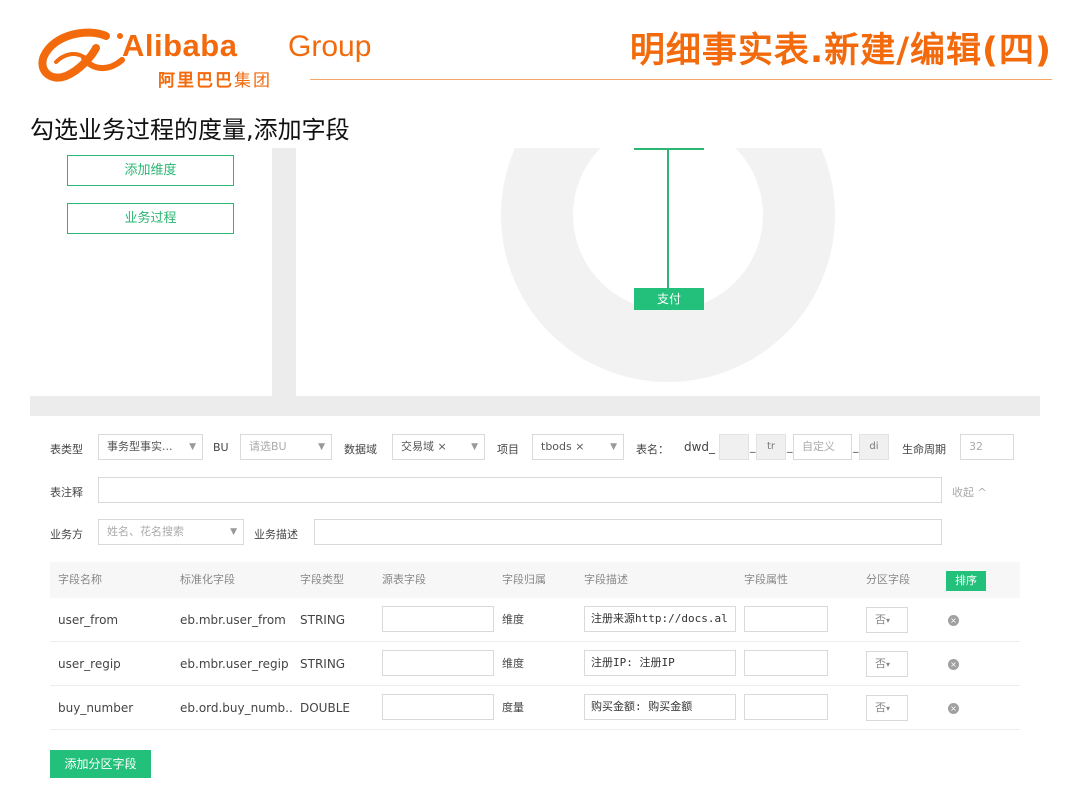 The image size is (1080, 810). What do you see at coordinates (524, 579) in the screenshot?
I see `column-header: 字段归属` at bounding box center [524, 579].